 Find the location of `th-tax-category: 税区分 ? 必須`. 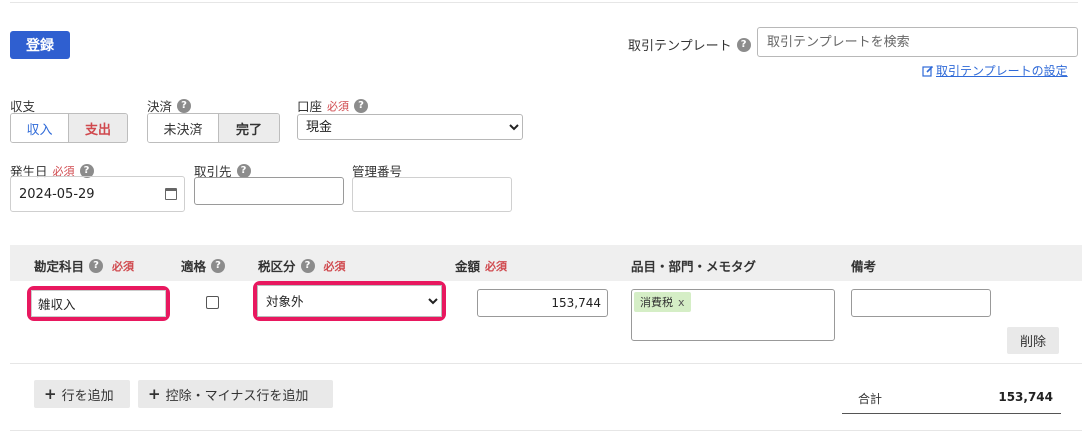

th-tax-category: 税区分 ? 必須 is located at coordinates (302, 266).